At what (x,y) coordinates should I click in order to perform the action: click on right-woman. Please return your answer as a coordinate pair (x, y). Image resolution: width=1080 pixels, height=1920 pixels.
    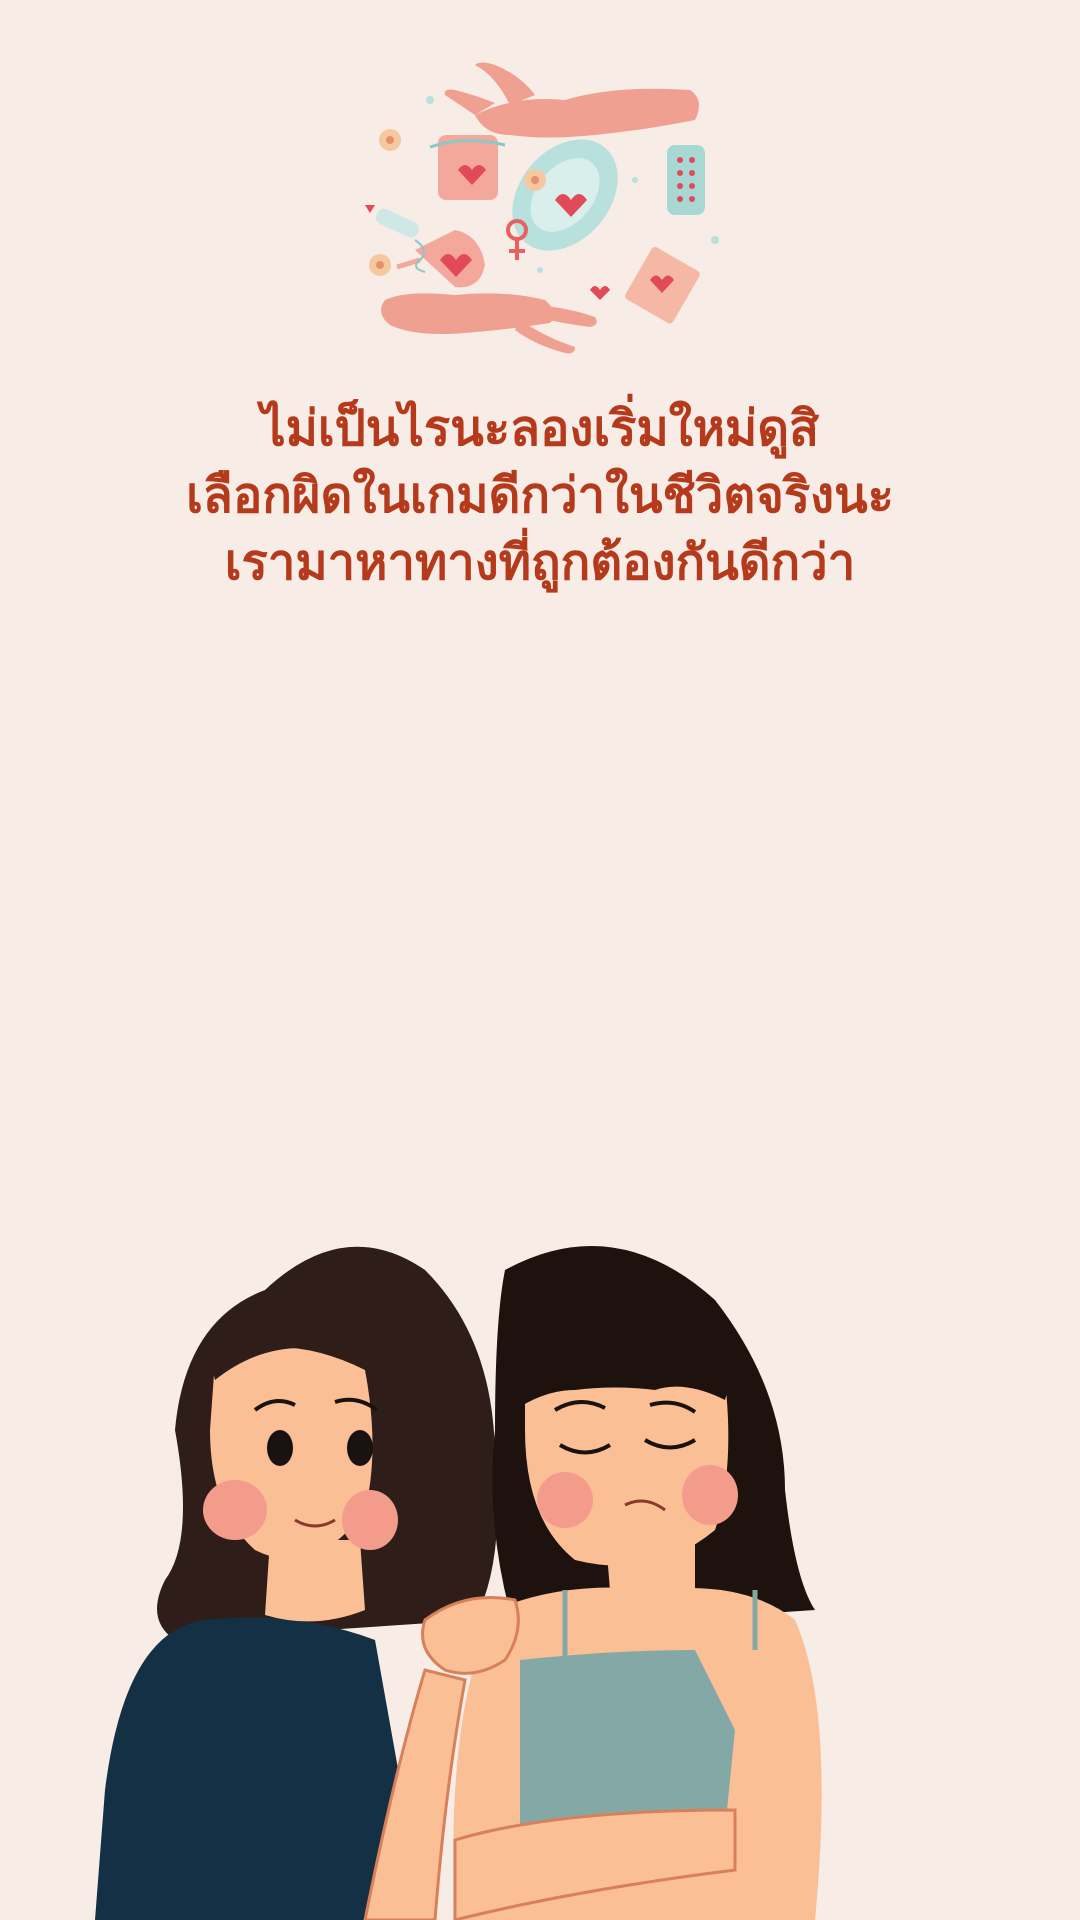
    Looking at the image, I should click on (637, 1583).